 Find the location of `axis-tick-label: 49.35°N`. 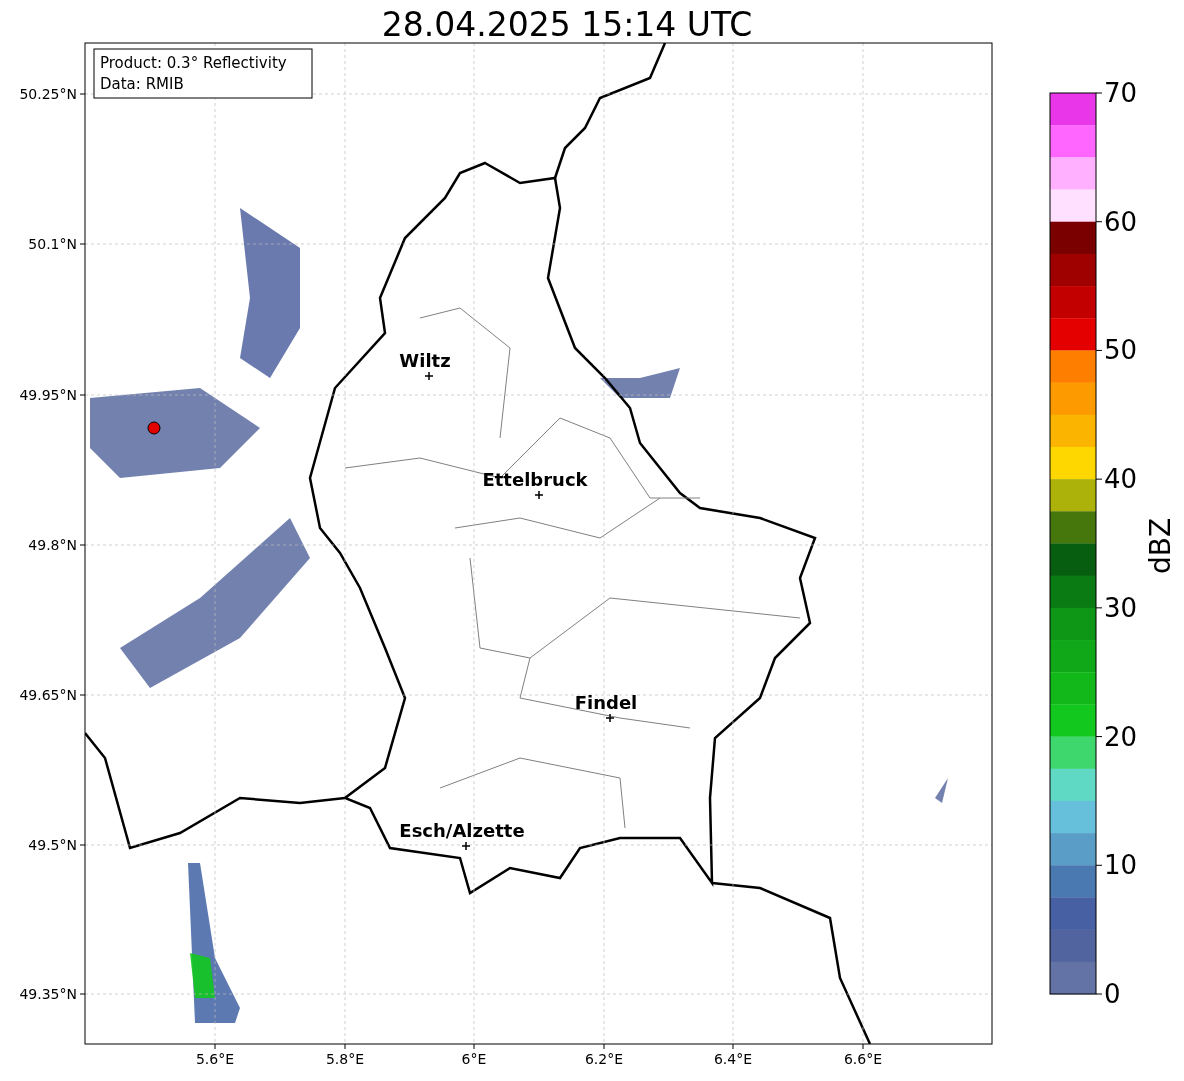

axis-tick-label: 49.35°N is located at coordinates (48, 994).